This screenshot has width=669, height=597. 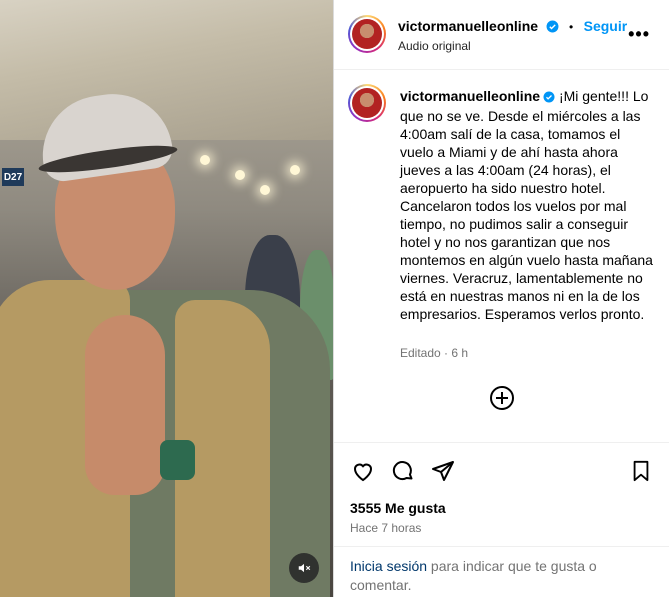 What do you see at coordinates (606, 26) in the screenshot?
I see `follow-button: Seguir` at bounding box center [606, 26].